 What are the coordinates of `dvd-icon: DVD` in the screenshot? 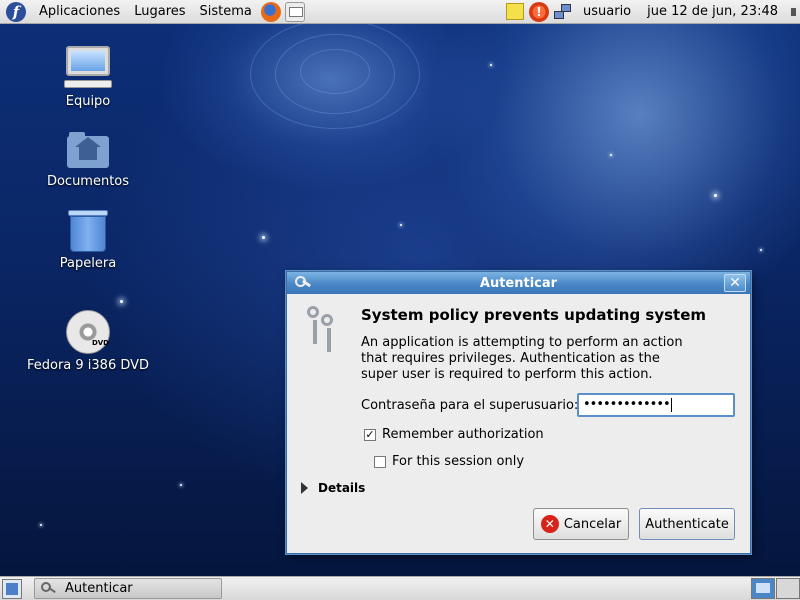 It's located at (88, 332).